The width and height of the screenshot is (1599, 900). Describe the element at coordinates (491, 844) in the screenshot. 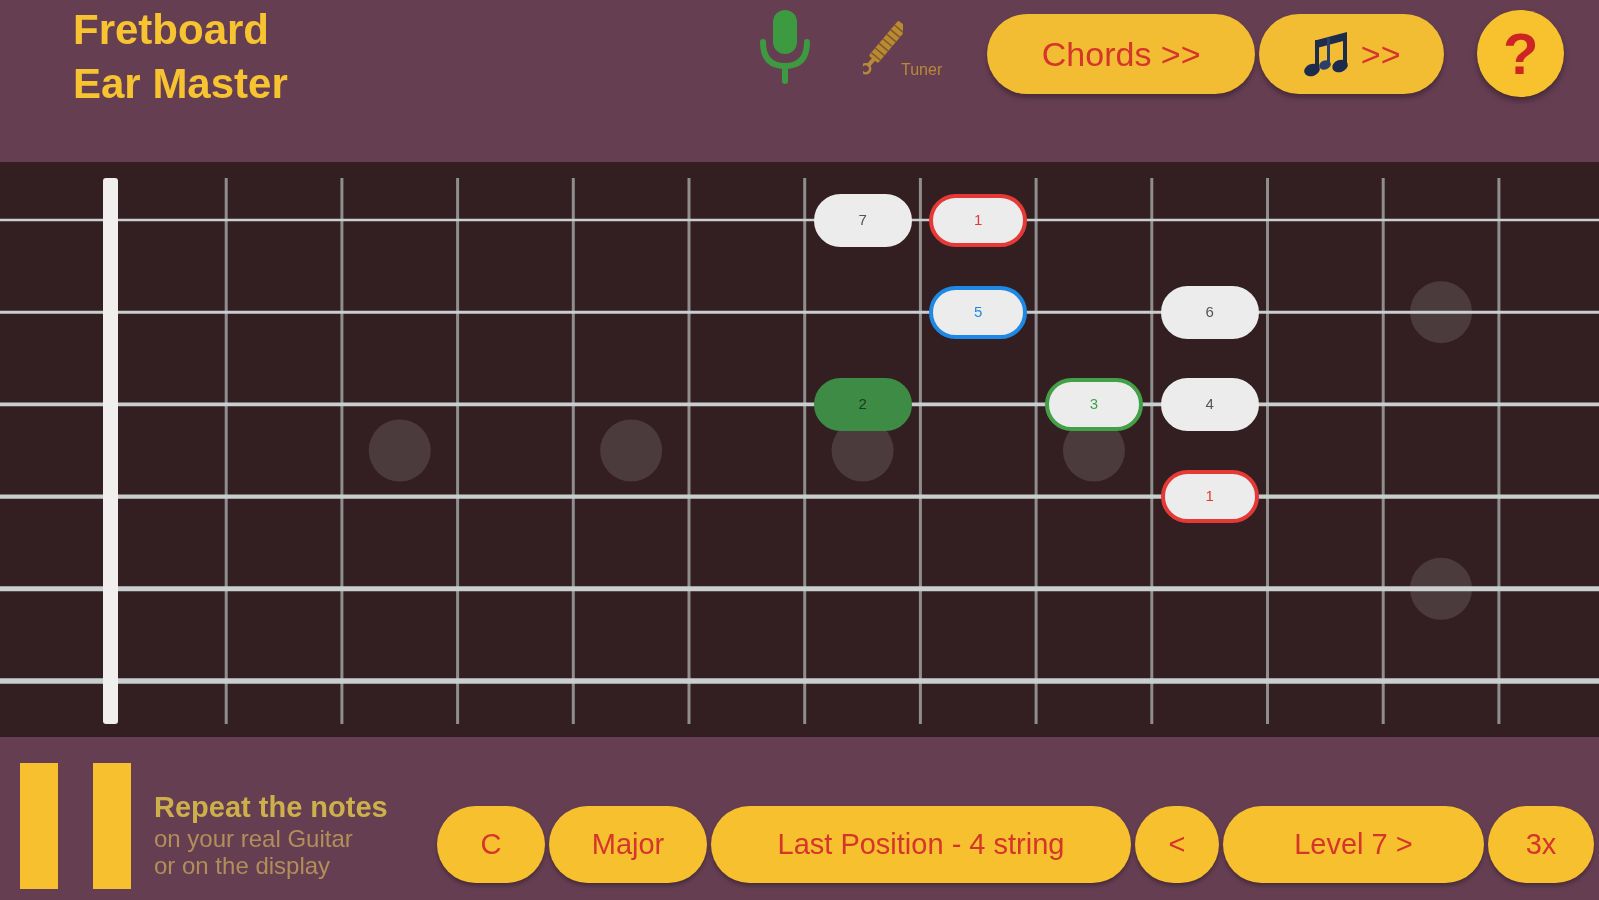

I see `key-button: C` at that location.